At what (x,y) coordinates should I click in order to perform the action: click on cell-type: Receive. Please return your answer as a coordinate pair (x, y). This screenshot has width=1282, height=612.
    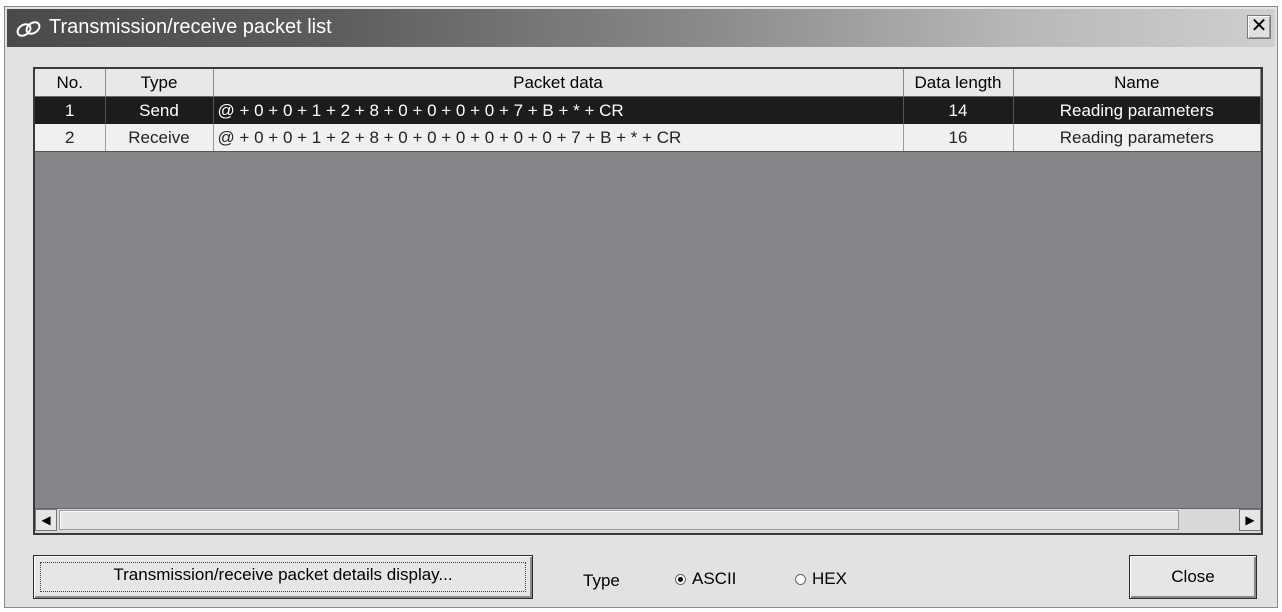
    Looking at the image, I should click on (159, 138).